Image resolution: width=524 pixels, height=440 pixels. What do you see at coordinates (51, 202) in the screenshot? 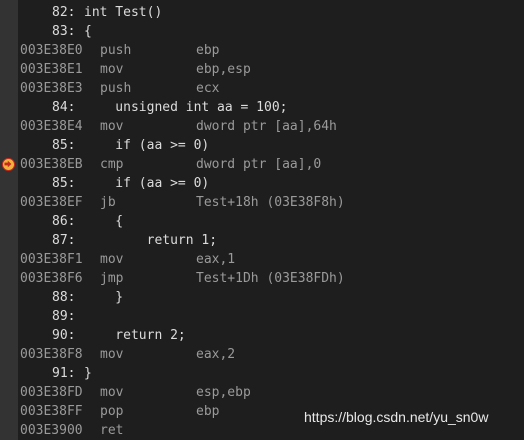
I see `instruction-address: 003E38EF` at bounding box center [51, 202].